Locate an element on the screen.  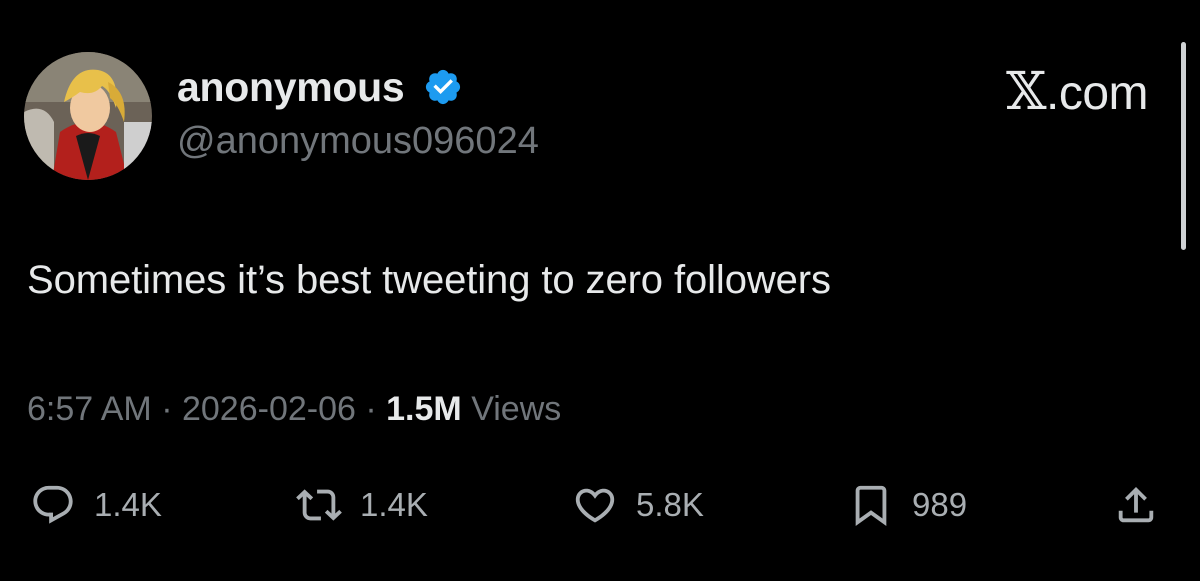
share-icon is located at coordinates (1136, 504).